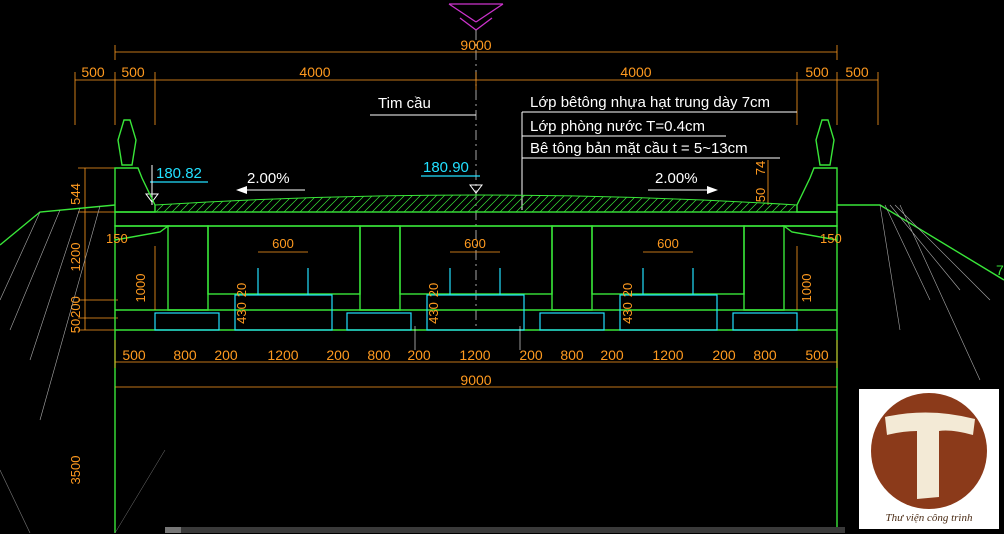  Describe the element at coordinates (134, 355) in the screenshot. I see `bottom-segment-1: 500` at that location.